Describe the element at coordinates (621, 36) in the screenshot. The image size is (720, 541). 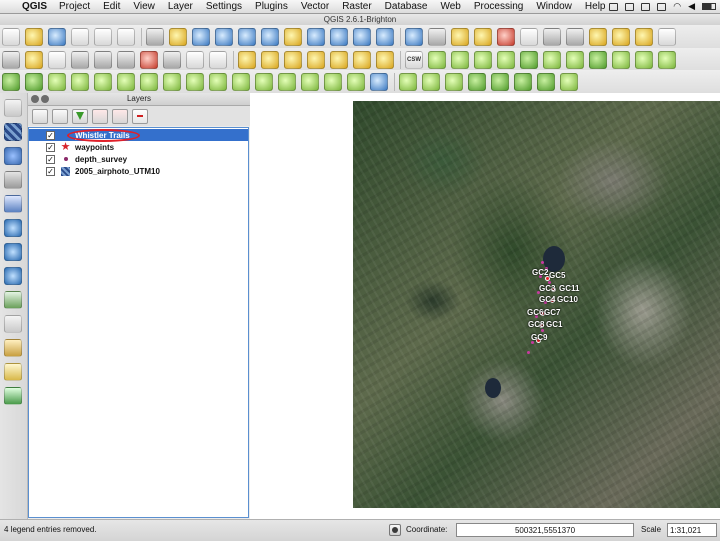
I see `new-bookmark-icon` at that location.